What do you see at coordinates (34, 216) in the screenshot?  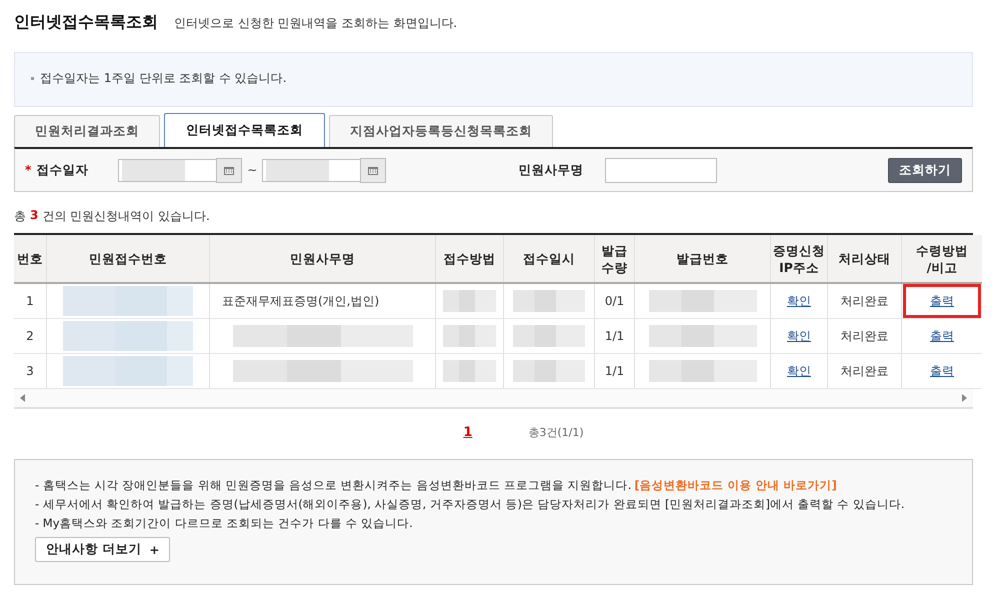 I see `result-count: 3` at bounding box center [34, 216].